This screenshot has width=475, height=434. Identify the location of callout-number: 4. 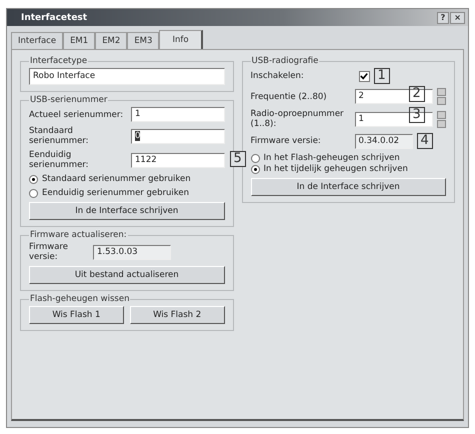
(424, 141).